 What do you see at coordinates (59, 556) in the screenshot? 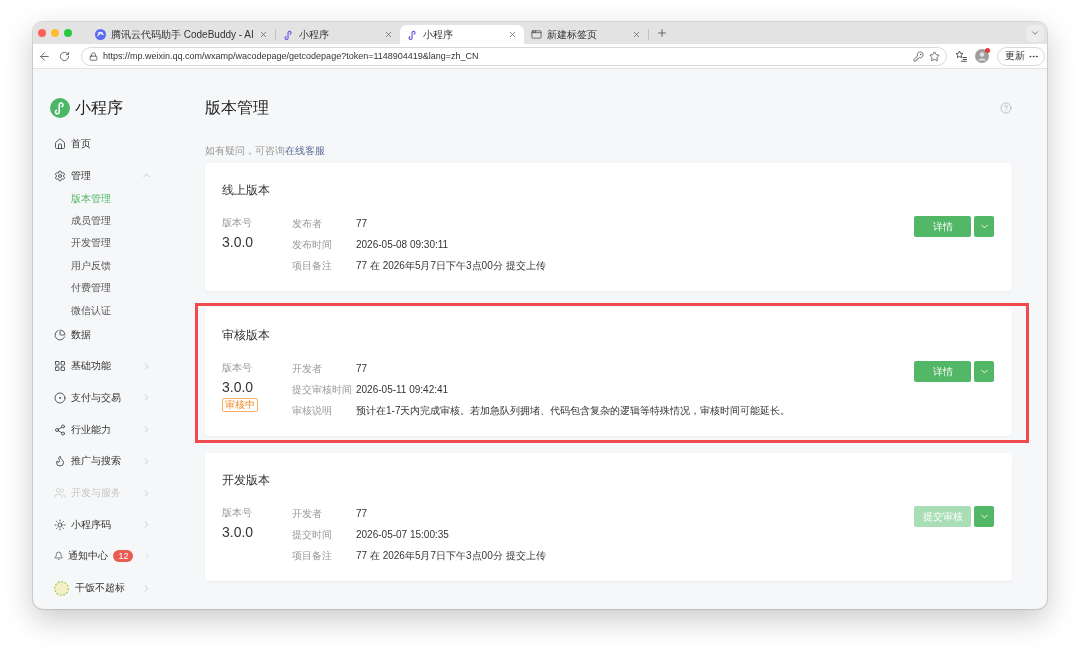
I see `bell-icon` at bounding box center [59, 556].